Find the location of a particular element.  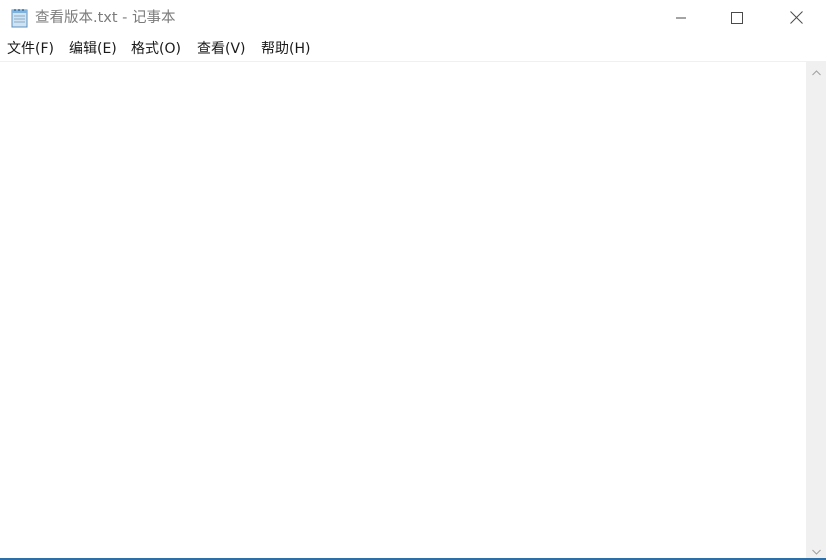

menu-view: 查看(V) is located at coordinates (221, 49).